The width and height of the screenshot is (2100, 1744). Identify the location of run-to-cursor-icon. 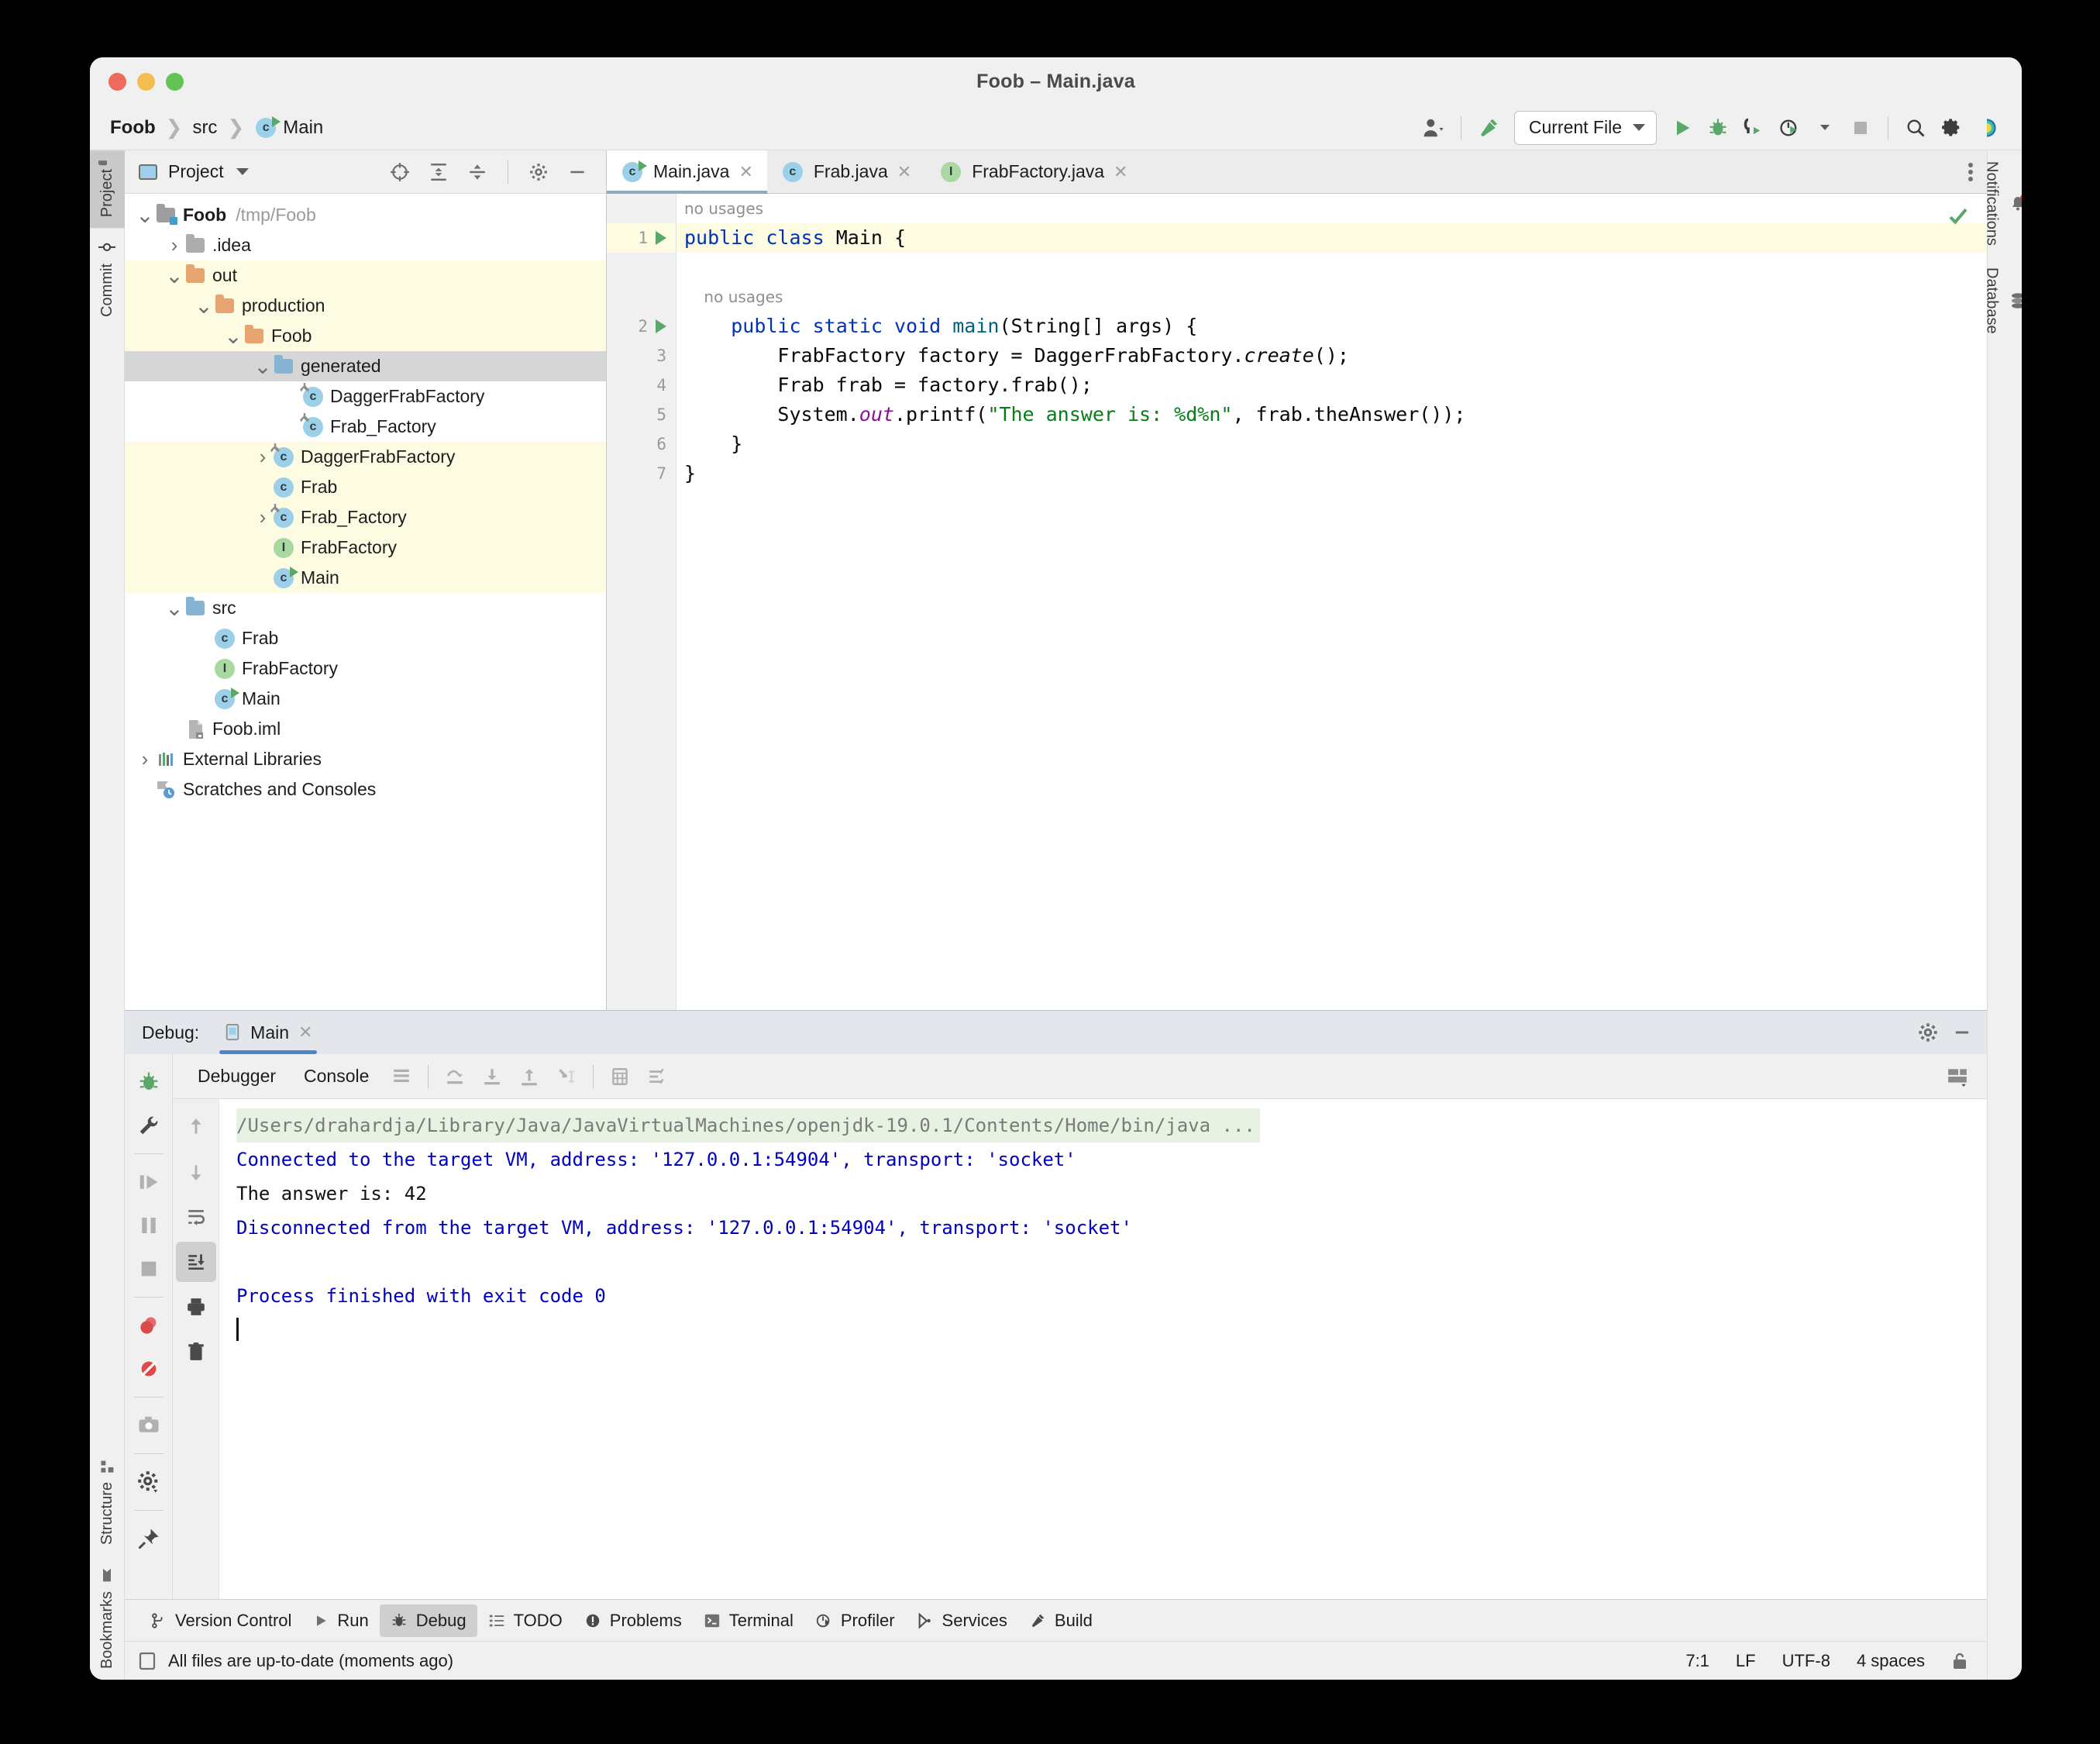
(566, 1077).